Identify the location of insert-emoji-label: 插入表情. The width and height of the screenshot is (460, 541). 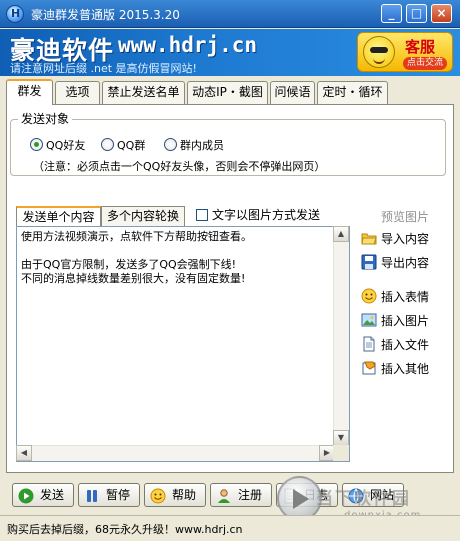
(405, 297).